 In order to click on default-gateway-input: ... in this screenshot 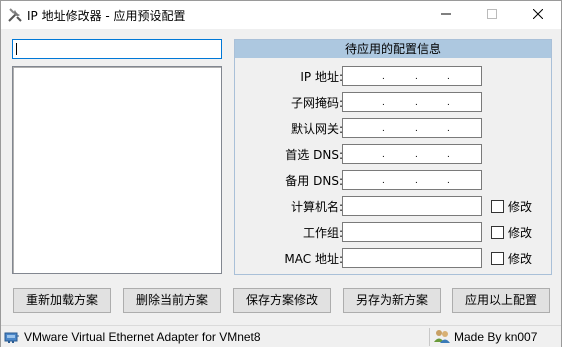, I will do `click(412, 128)`.